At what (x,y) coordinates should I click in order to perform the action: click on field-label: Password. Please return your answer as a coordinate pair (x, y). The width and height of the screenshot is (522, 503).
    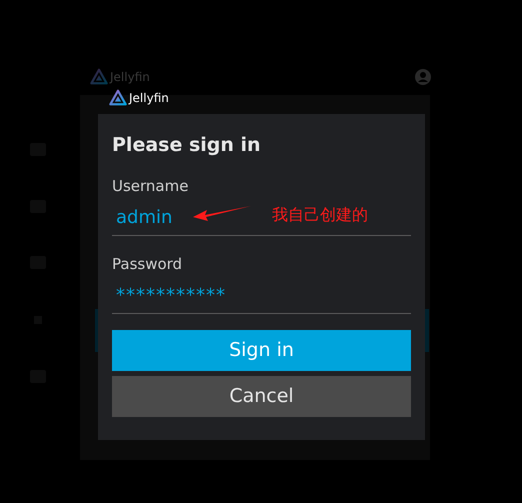
    Looking at the image, I should click on (148, 264).